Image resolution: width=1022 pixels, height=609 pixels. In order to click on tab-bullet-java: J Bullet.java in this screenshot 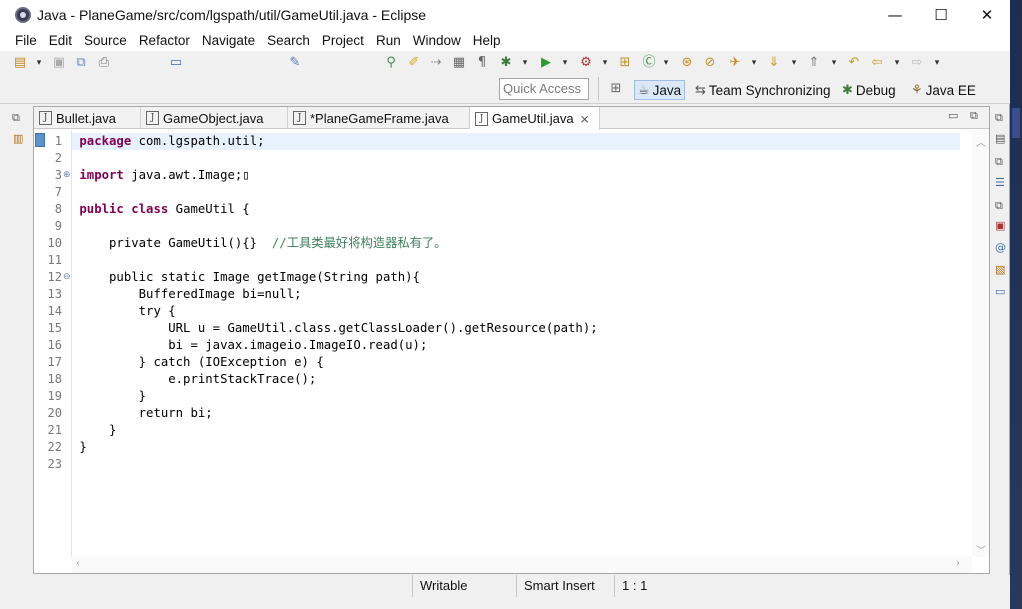, I will do `click(87, 118)`.